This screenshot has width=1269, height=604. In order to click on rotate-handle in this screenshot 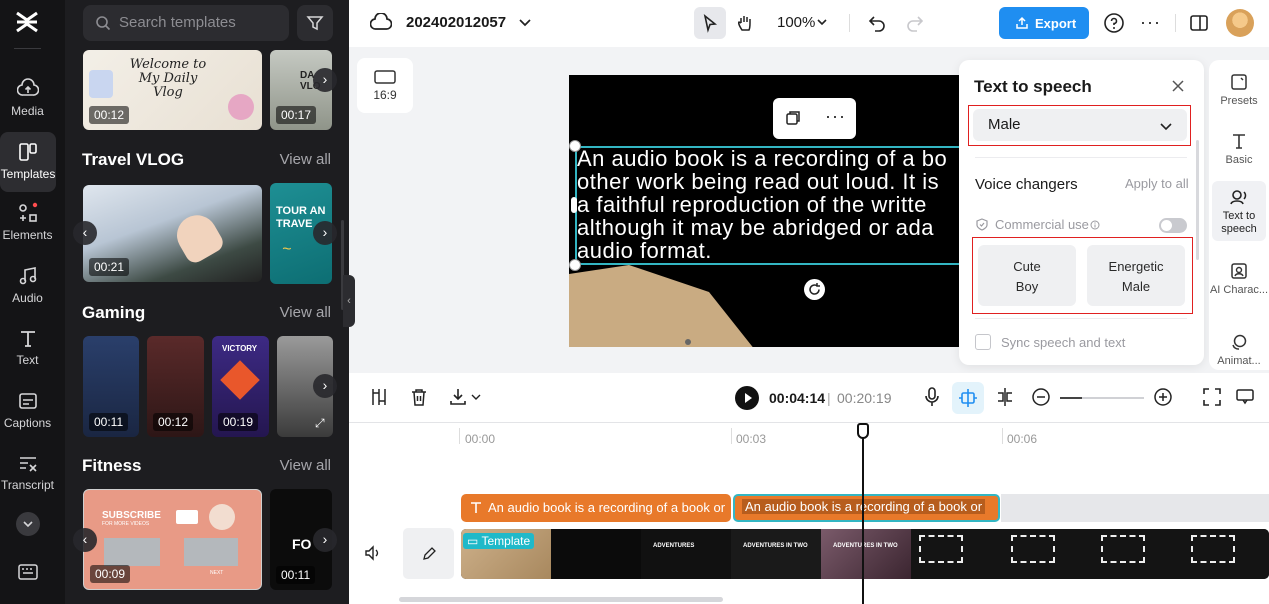, I will do `click(814, 289)`.